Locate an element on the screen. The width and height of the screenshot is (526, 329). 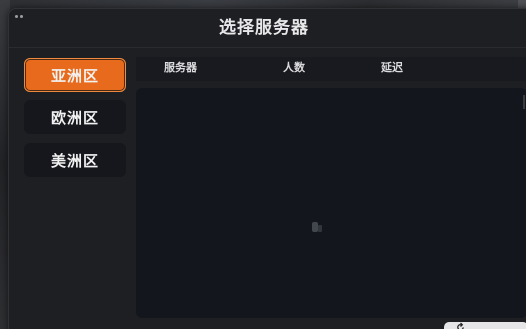
column-header-players: 人数 is located at coordinates (294, 68).